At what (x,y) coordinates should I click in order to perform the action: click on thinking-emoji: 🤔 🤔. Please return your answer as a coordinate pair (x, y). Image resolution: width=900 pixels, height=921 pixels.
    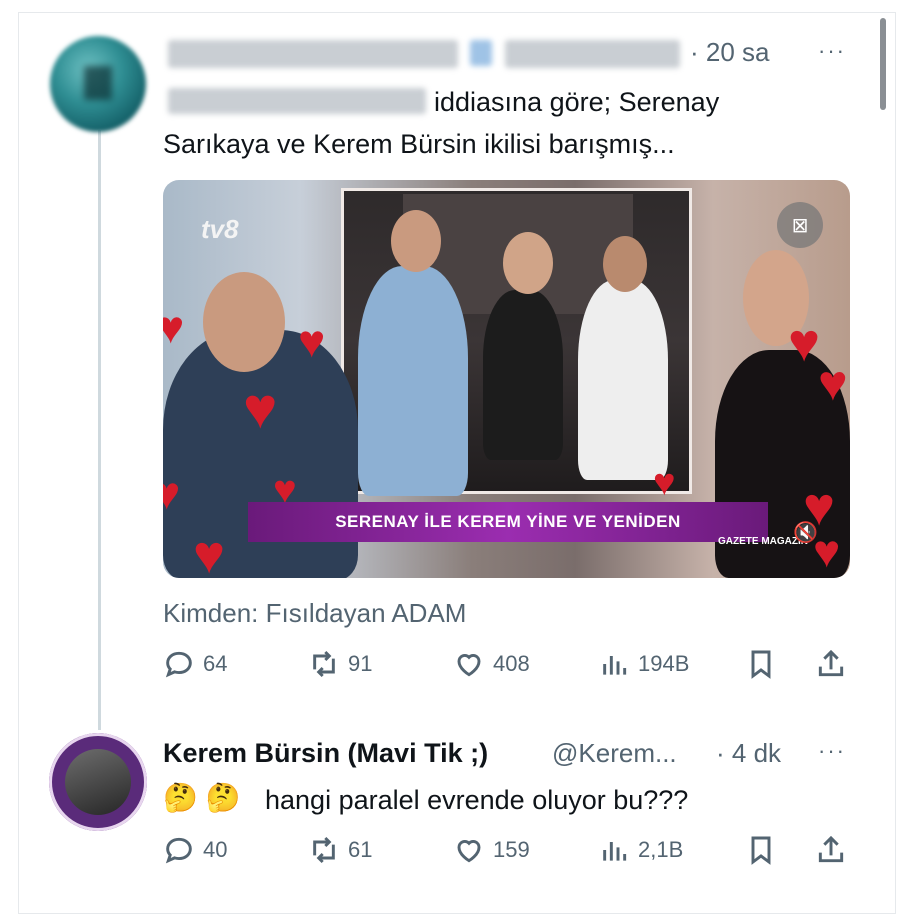
    Looking at the image, I should click on (202, 797).